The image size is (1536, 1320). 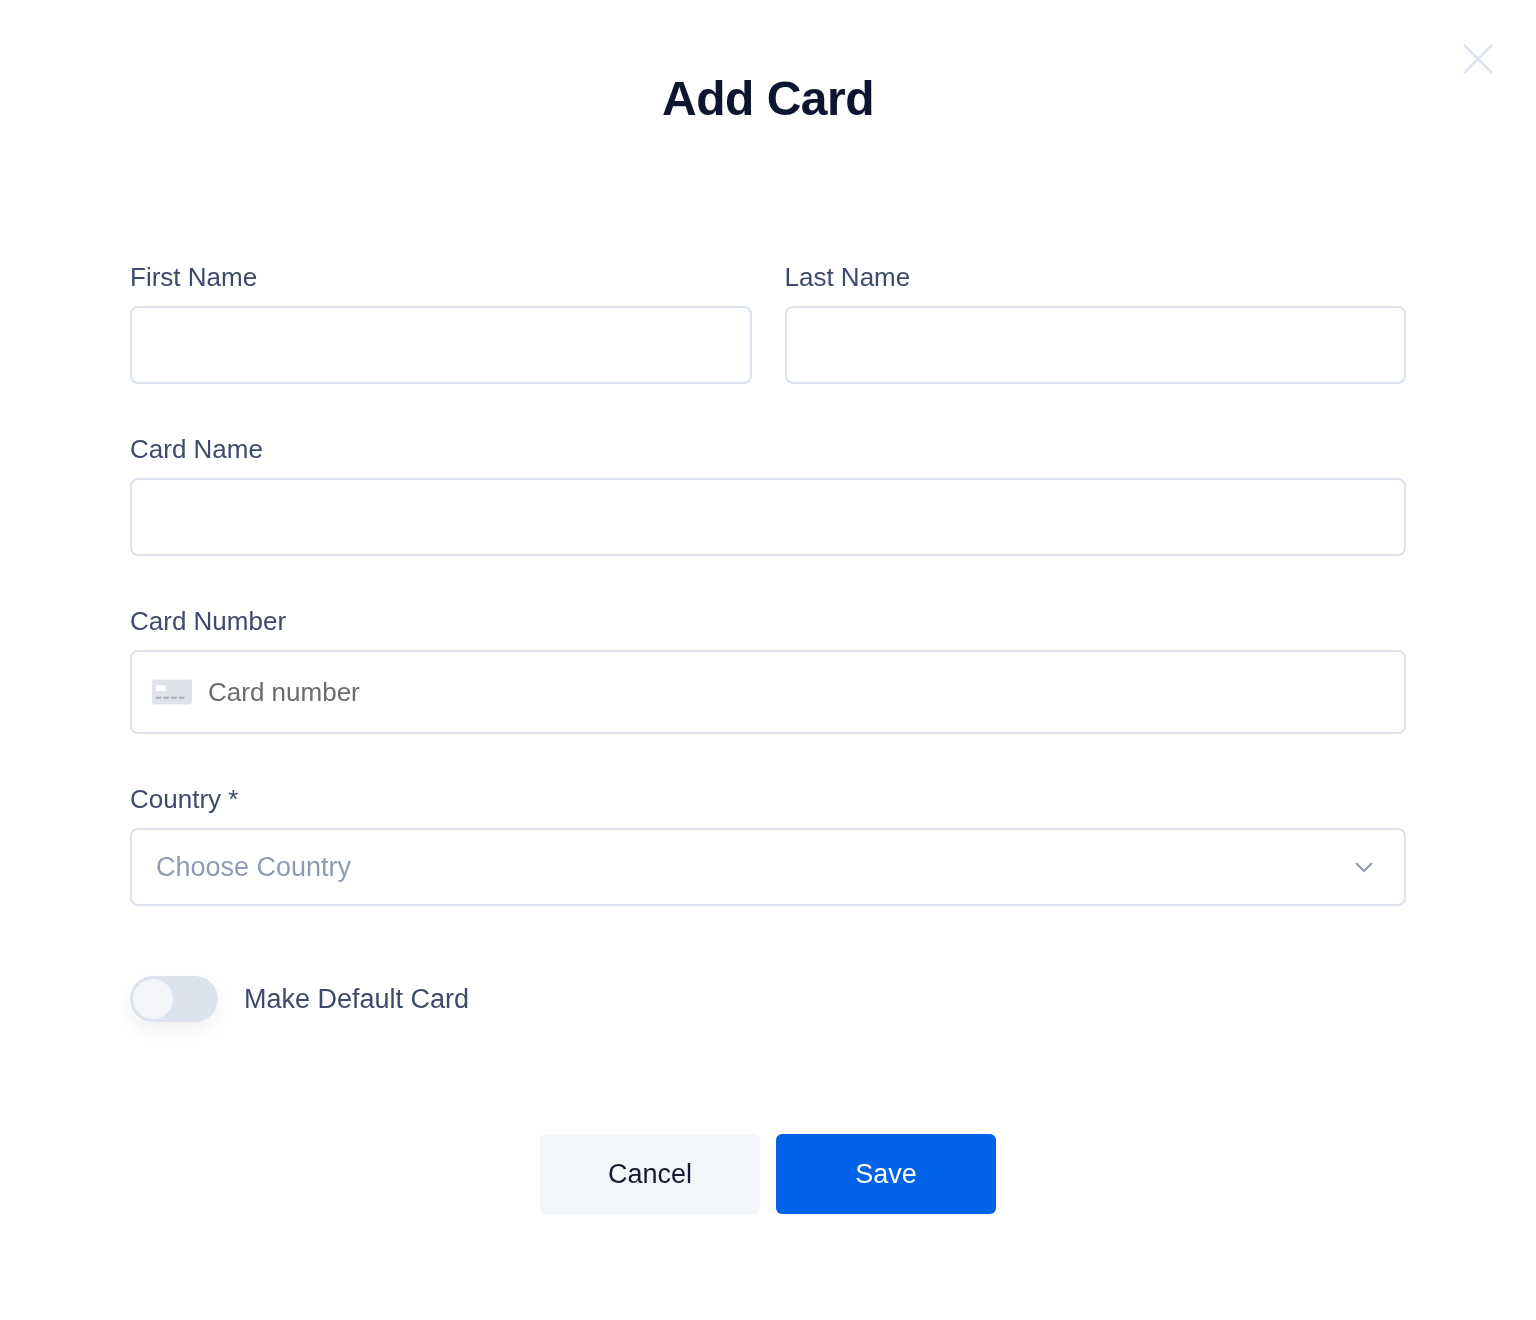 I want to click on field-label: First Name, so click(x=194, y=277).